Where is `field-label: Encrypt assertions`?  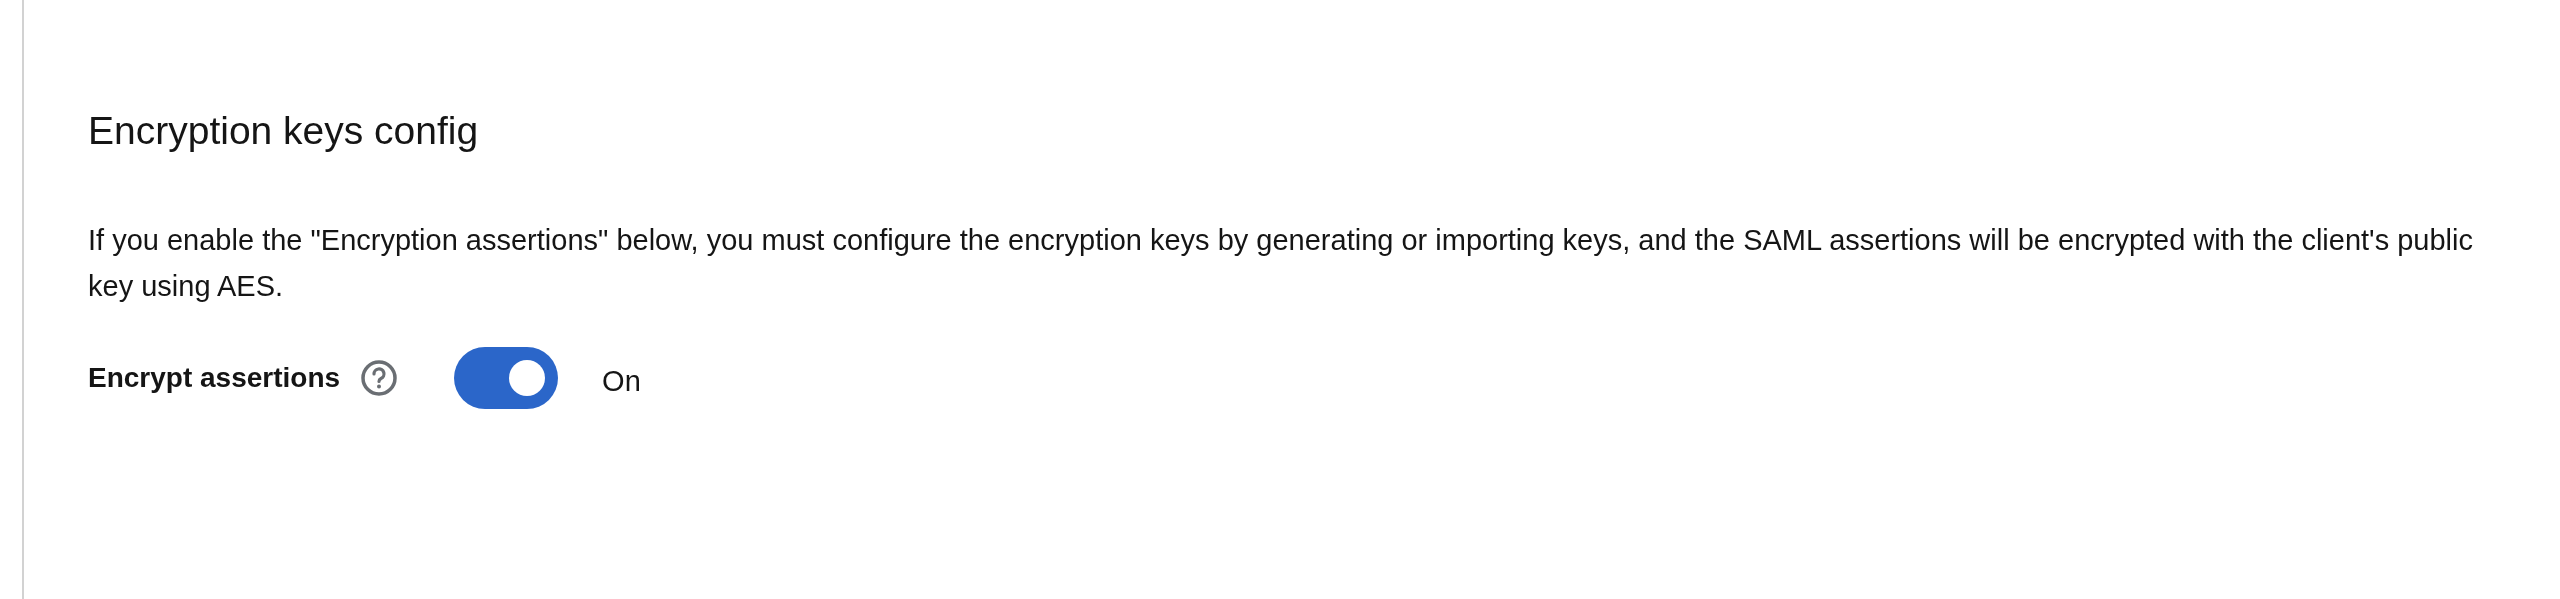
field-label: Encrypt assertions is located at coordinates (214, 377).